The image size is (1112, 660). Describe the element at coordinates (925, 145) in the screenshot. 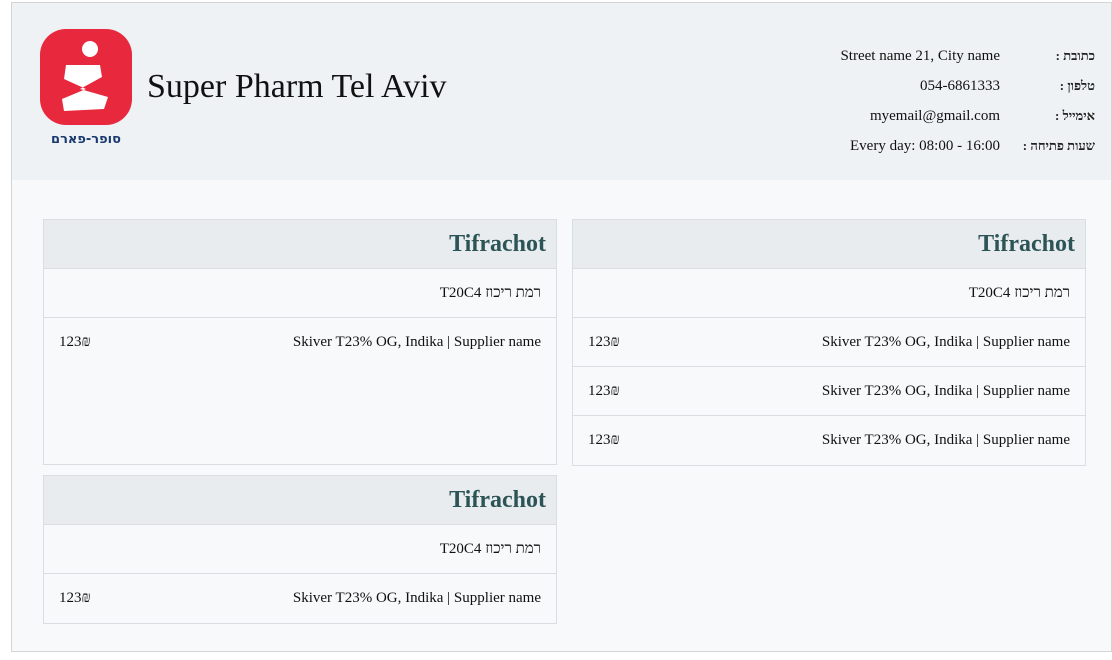

I see `hours-value: Every day: 08:00 - 16:00` at that location.